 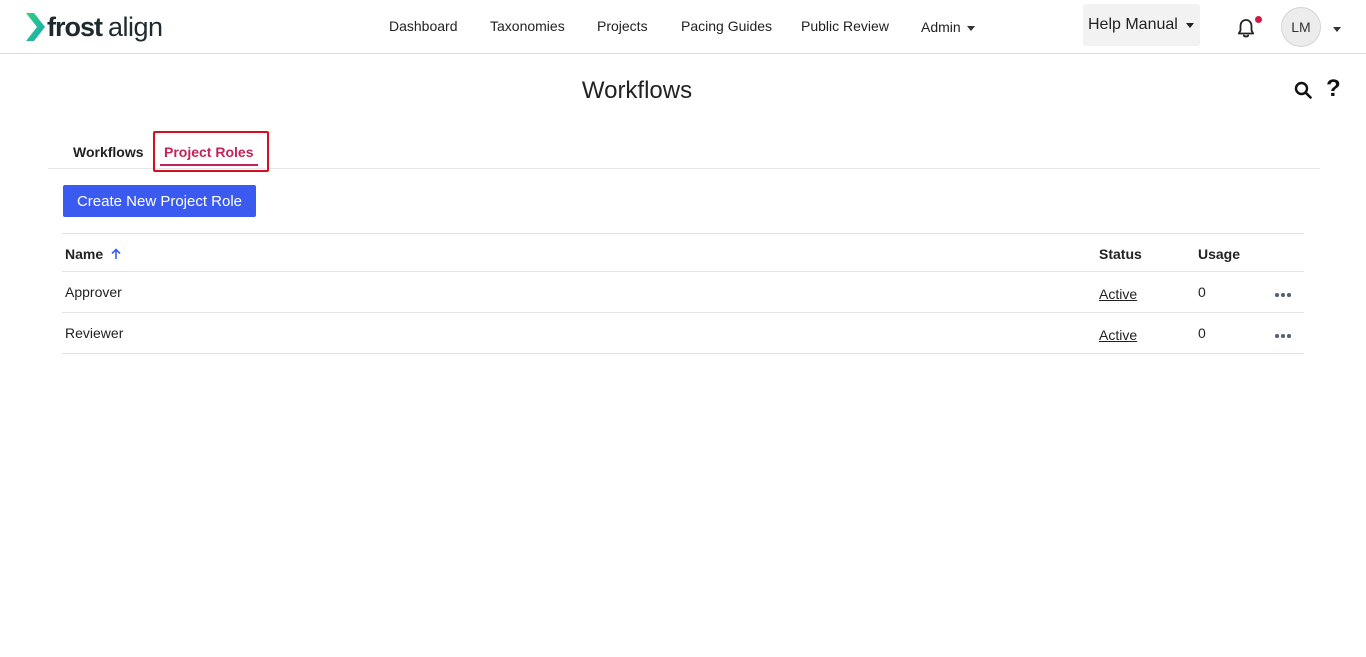 I want to click on tab-workflows: Workflows, so click(x=108, y=152).